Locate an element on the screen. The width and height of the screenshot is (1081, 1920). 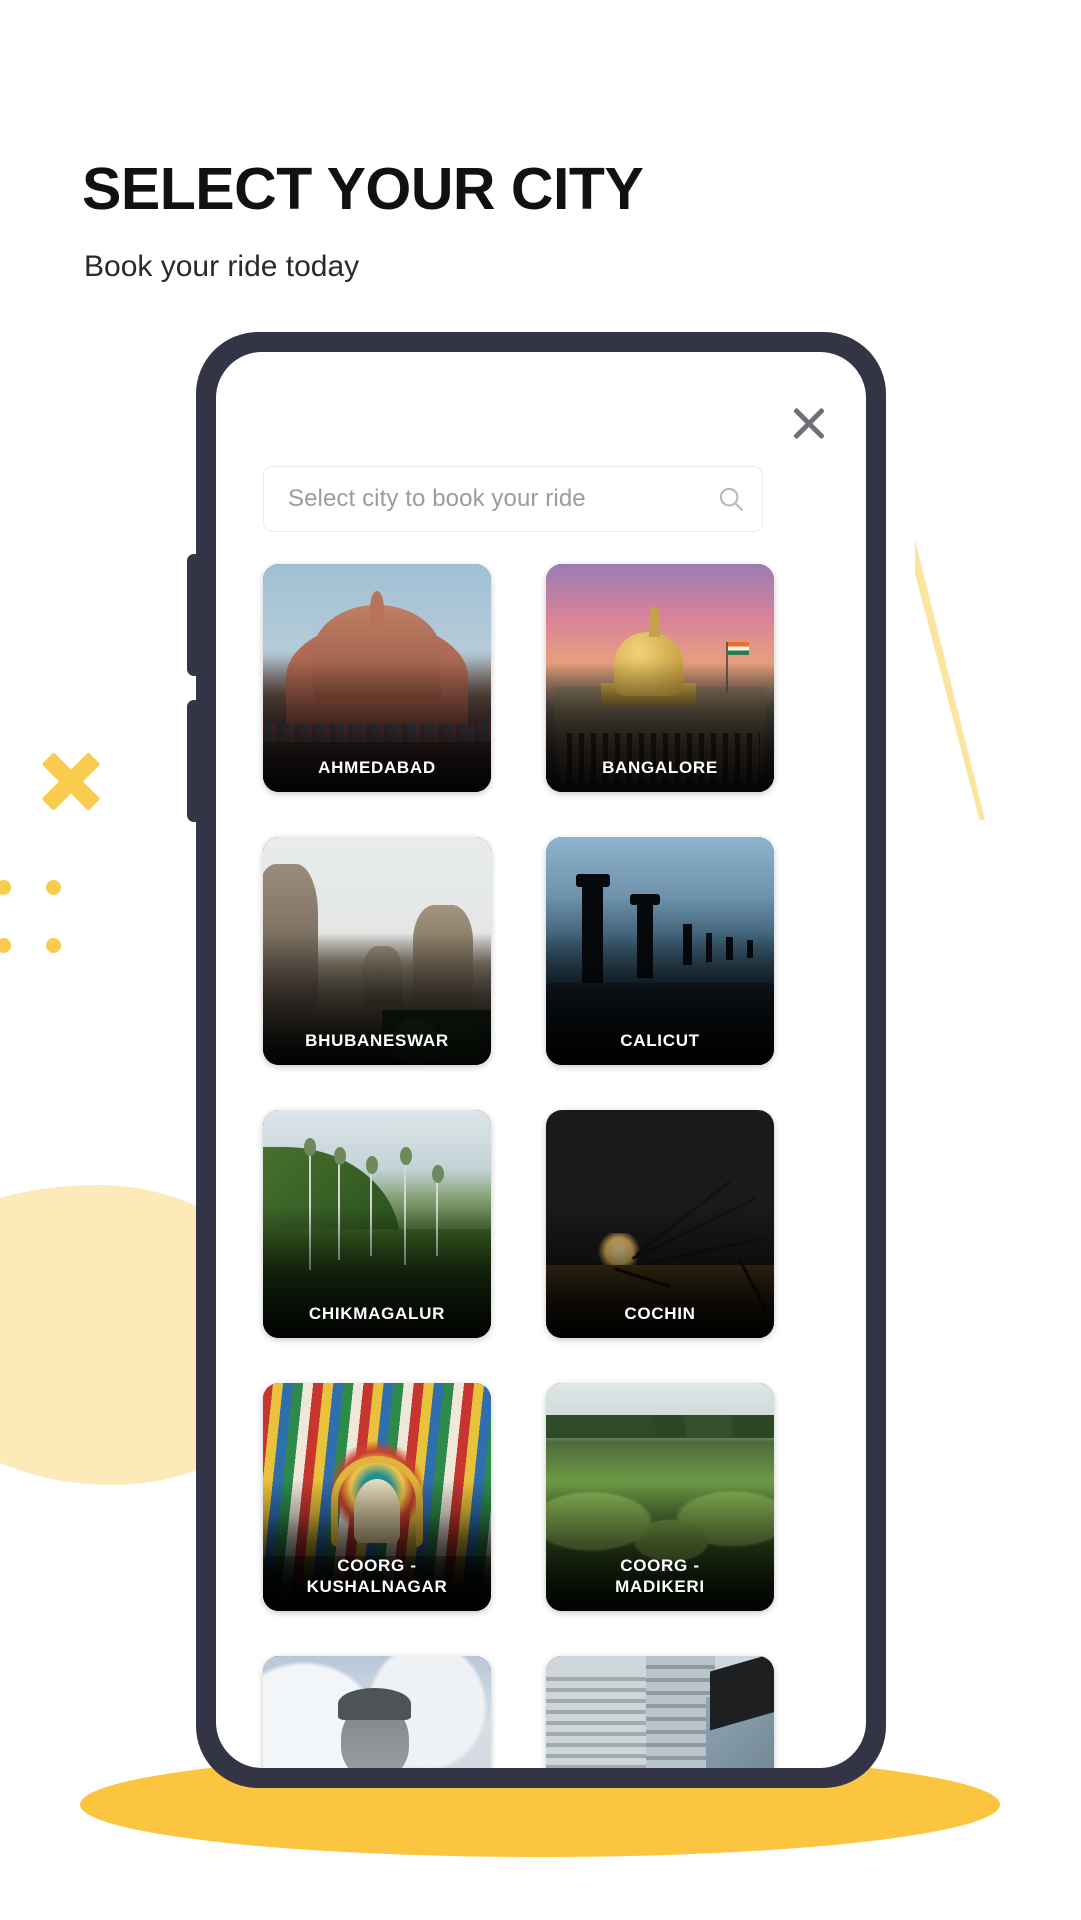
city-card-partial-office is located at coordinates (660, 1712).